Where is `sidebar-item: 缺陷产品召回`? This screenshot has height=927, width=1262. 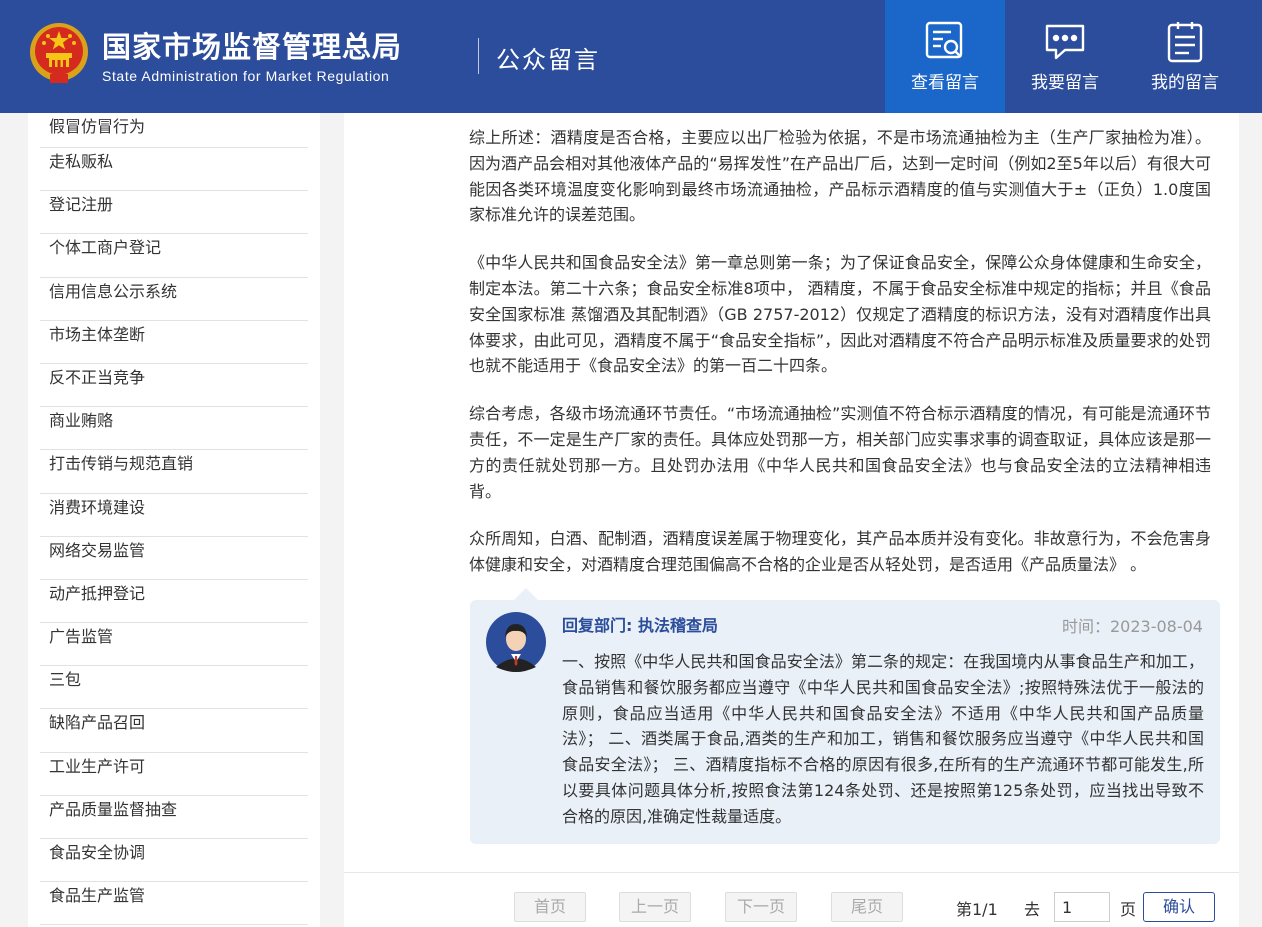
sidebar-item: 缺陷产品召回 is located at coordinates (174, 731).